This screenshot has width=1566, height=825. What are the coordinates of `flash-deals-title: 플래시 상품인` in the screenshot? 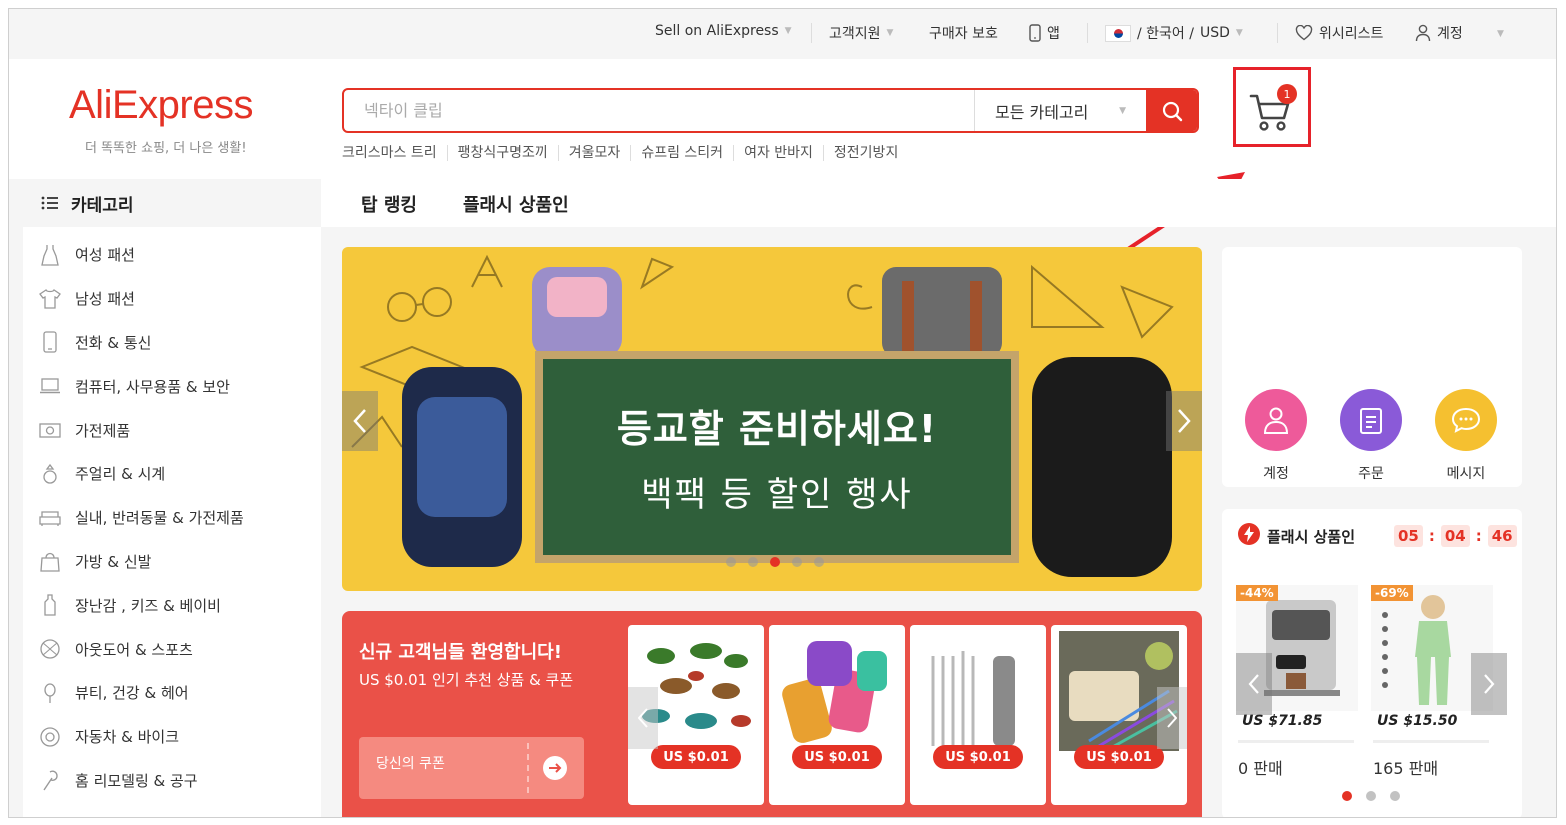 It's located at (1311, 536).